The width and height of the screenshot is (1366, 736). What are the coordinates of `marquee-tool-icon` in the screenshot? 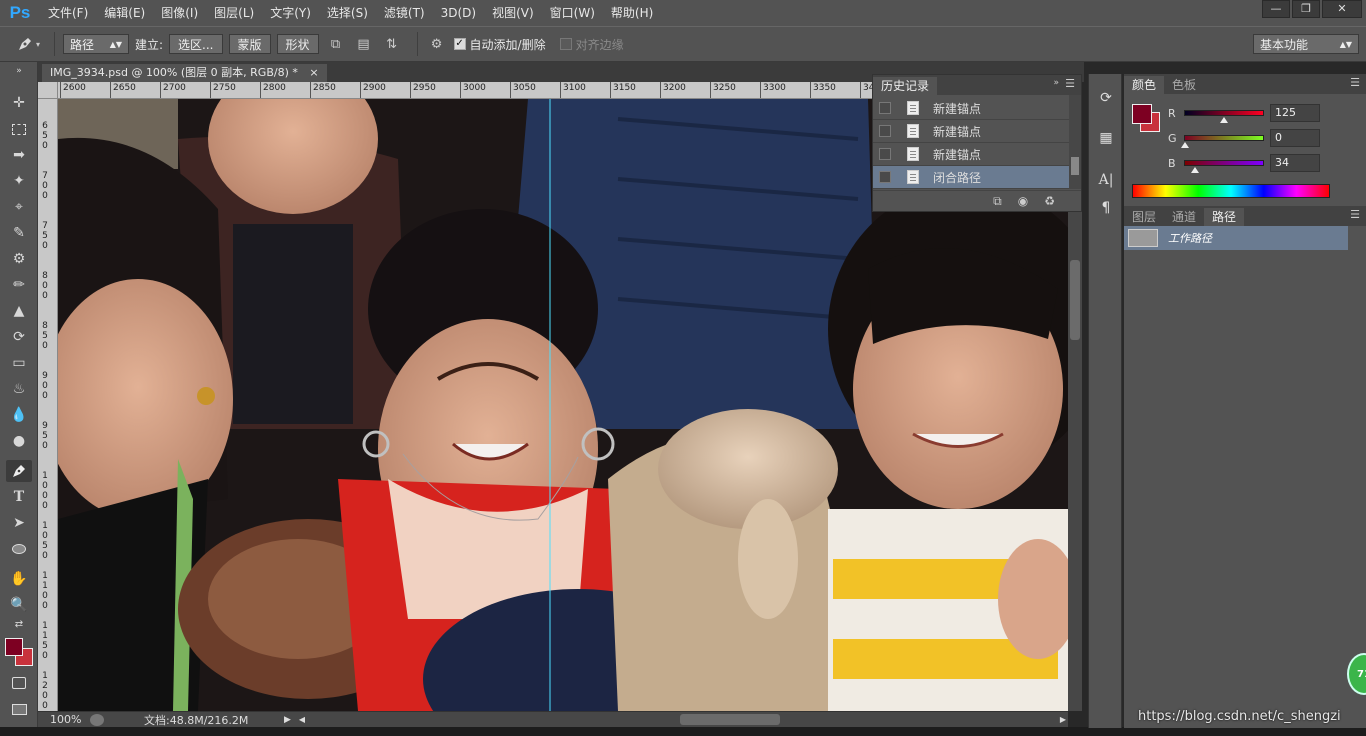 It's located at (19, 129).